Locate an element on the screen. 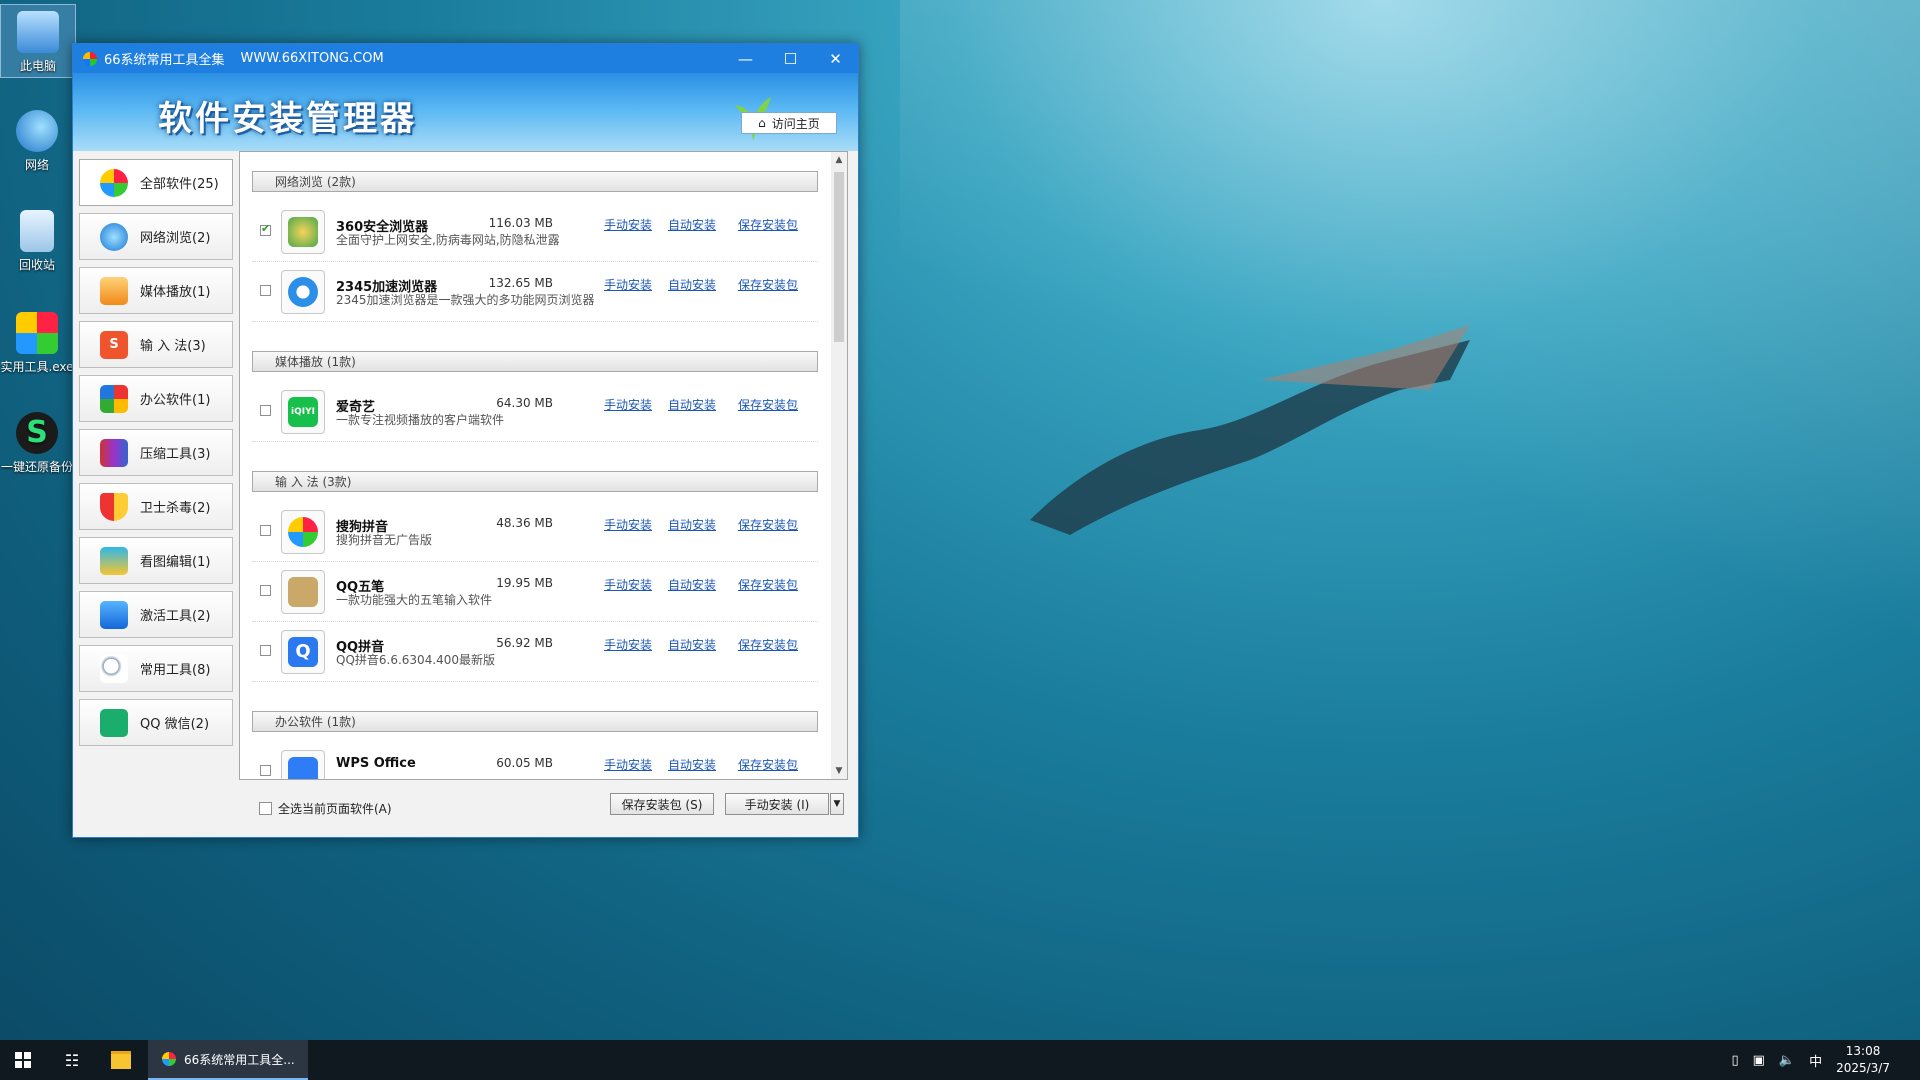  scroll-up-arrow-icon: ▲ is located at coordinates (839, 160).